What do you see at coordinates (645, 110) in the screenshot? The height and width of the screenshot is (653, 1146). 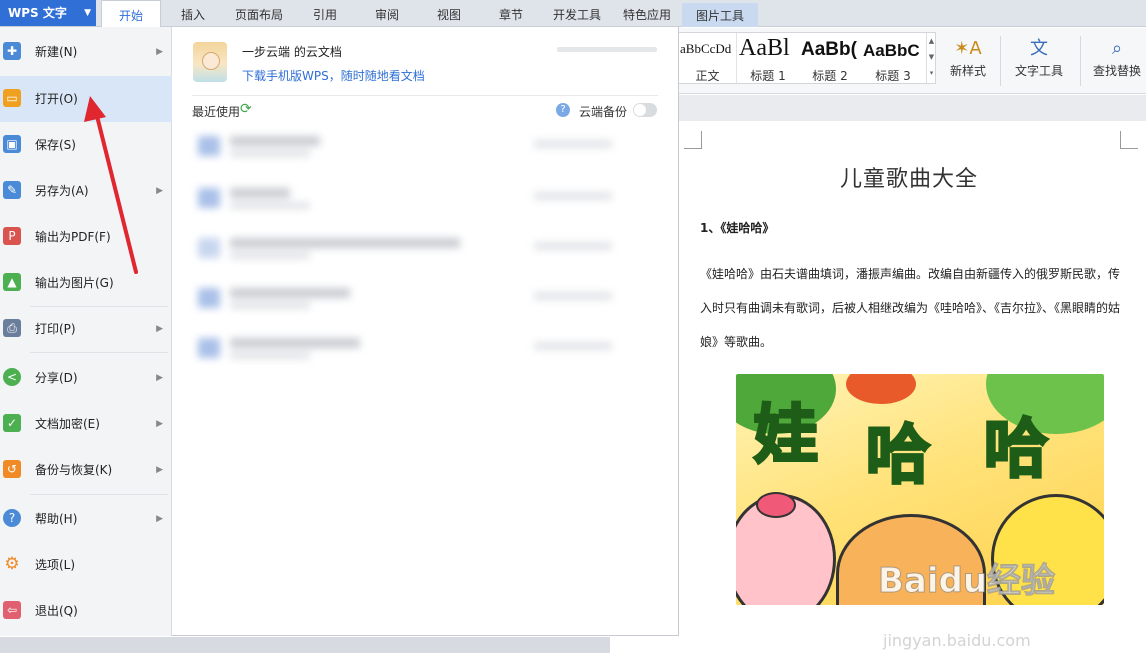 I see `cloud-backup-toggle` at bounding box center [645, 110].